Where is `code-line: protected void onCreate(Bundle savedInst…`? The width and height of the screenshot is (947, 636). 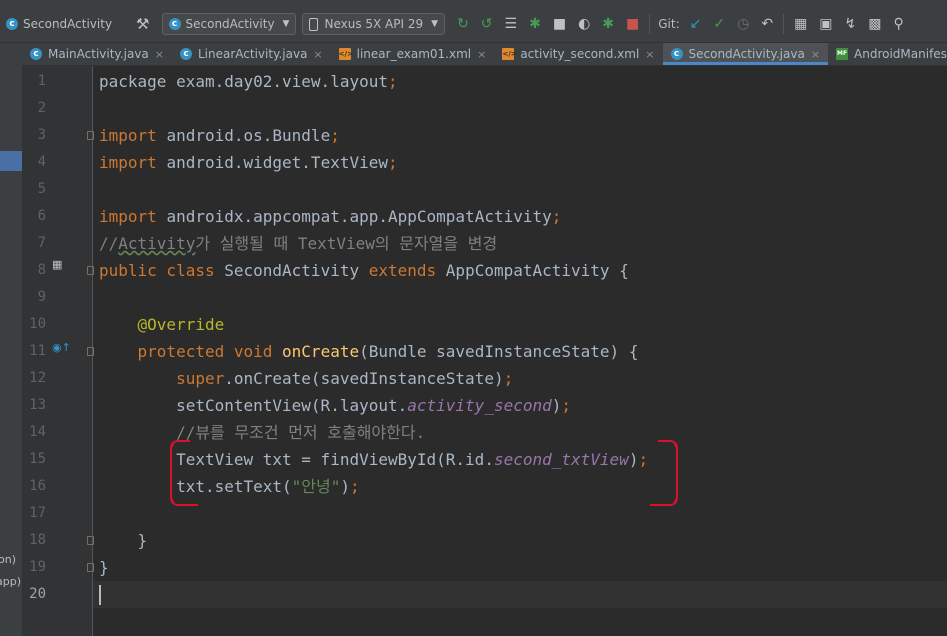
code-line: protected void onCreate(Bundle savedInst… is located at coordinates (520, 351).